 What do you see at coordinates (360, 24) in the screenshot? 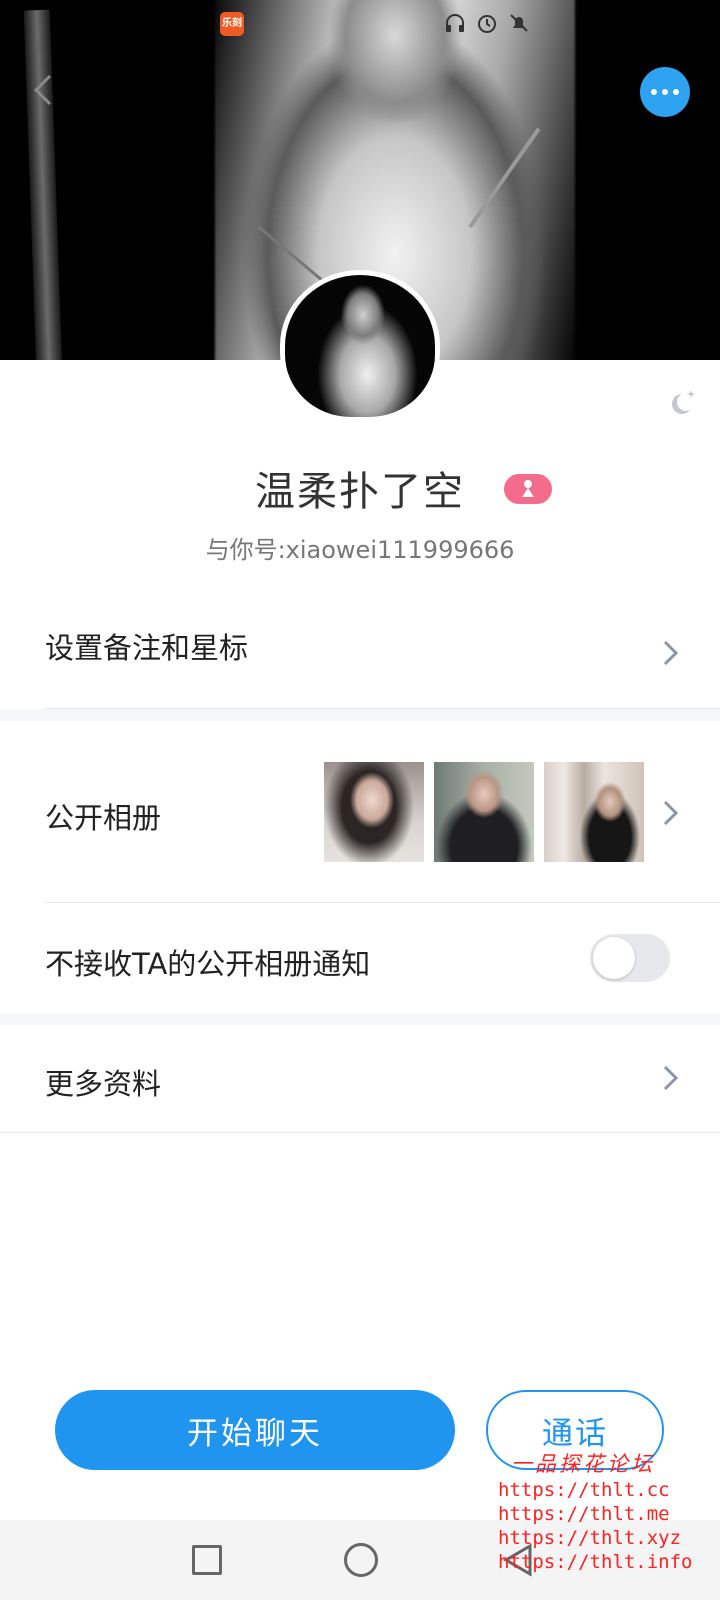
I see `status-bar: 乐刻` at bounding box center [360, 24].